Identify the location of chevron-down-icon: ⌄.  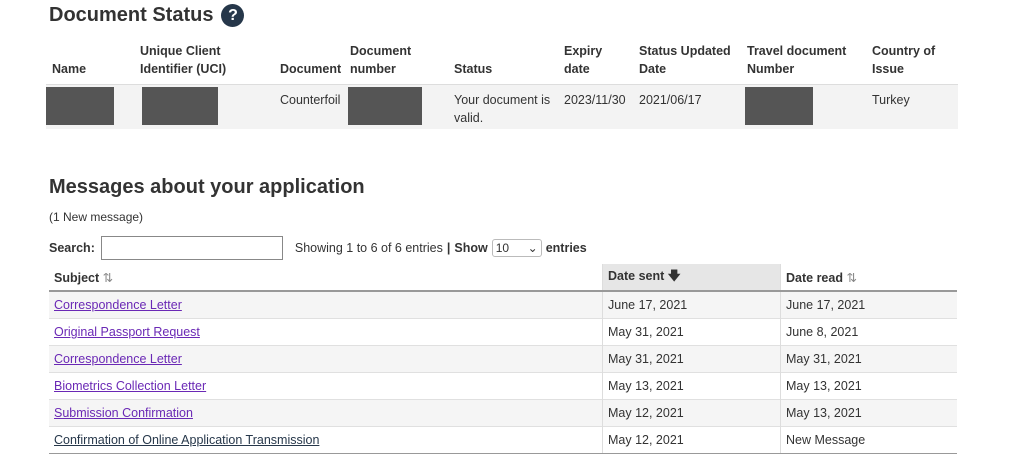
(532, 248).